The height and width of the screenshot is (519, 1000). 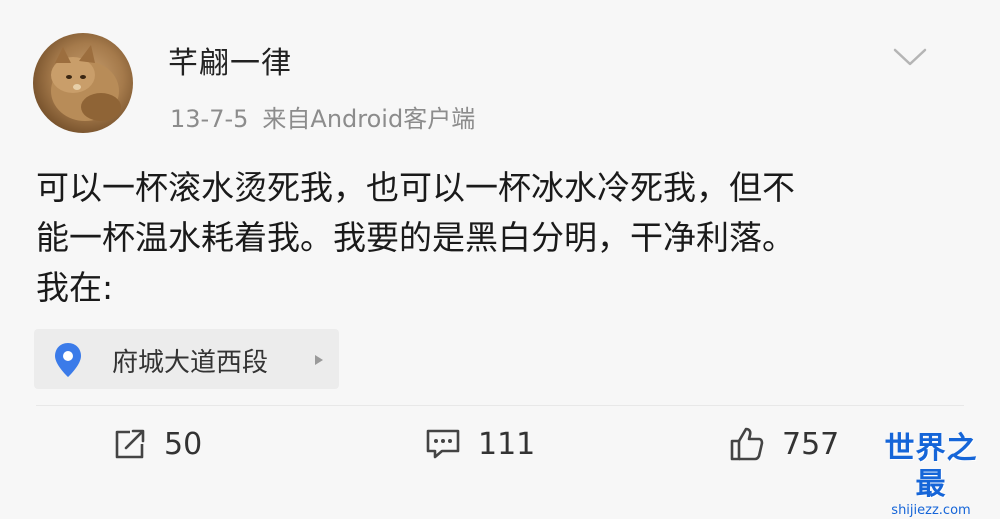 What do you see at coordinates (931, 466) in the screenshot?
I see `watermark-title: 世界之最` at bounding box center [931, 466].